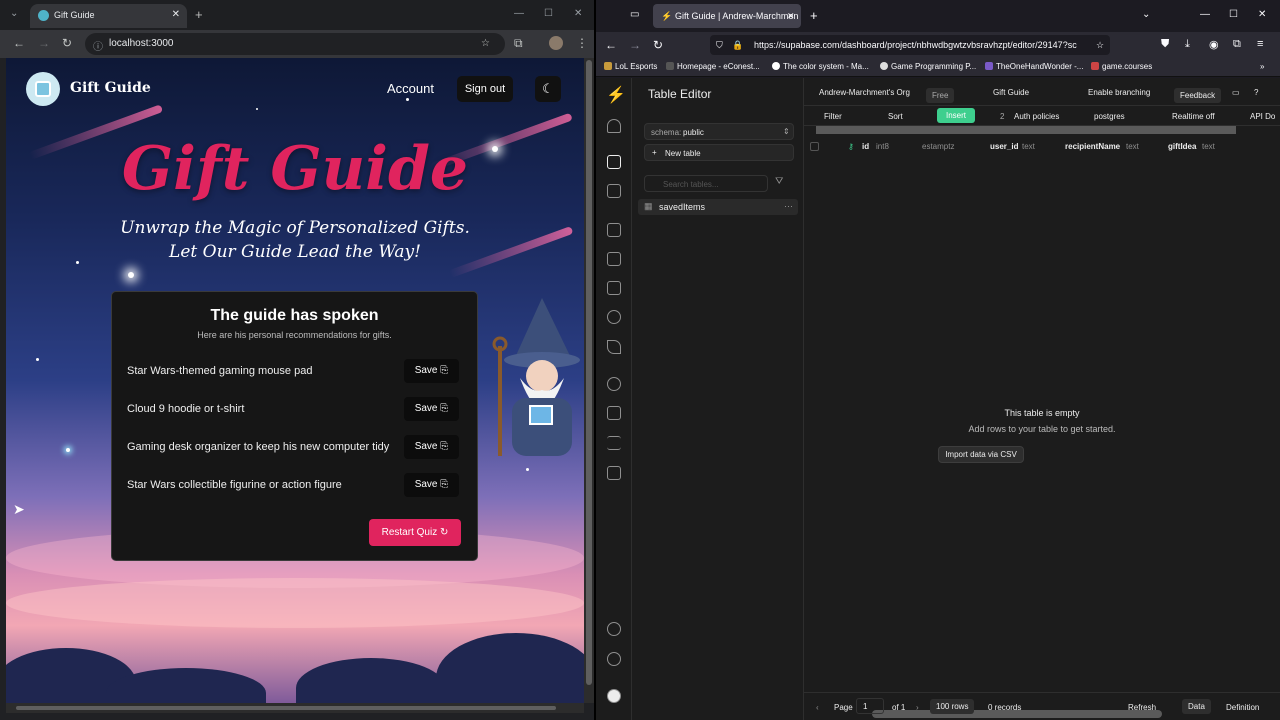 This screenshot has height=720, width=1280. Describe the element at coordinates (616, 95) in the screenshot. I see `supabase-logo-icon: ⚡` at that location.